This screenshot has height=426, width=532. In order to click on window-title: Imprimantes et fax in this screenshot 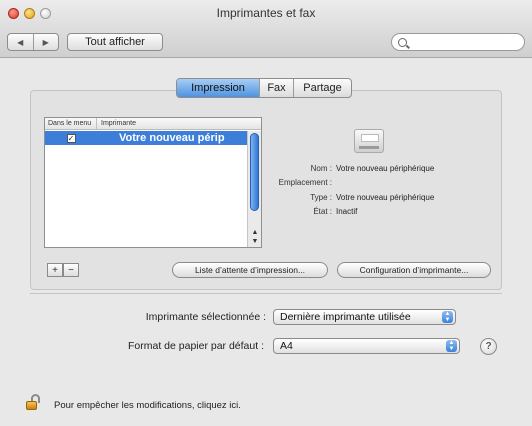, I will do `click(266, 13)`.